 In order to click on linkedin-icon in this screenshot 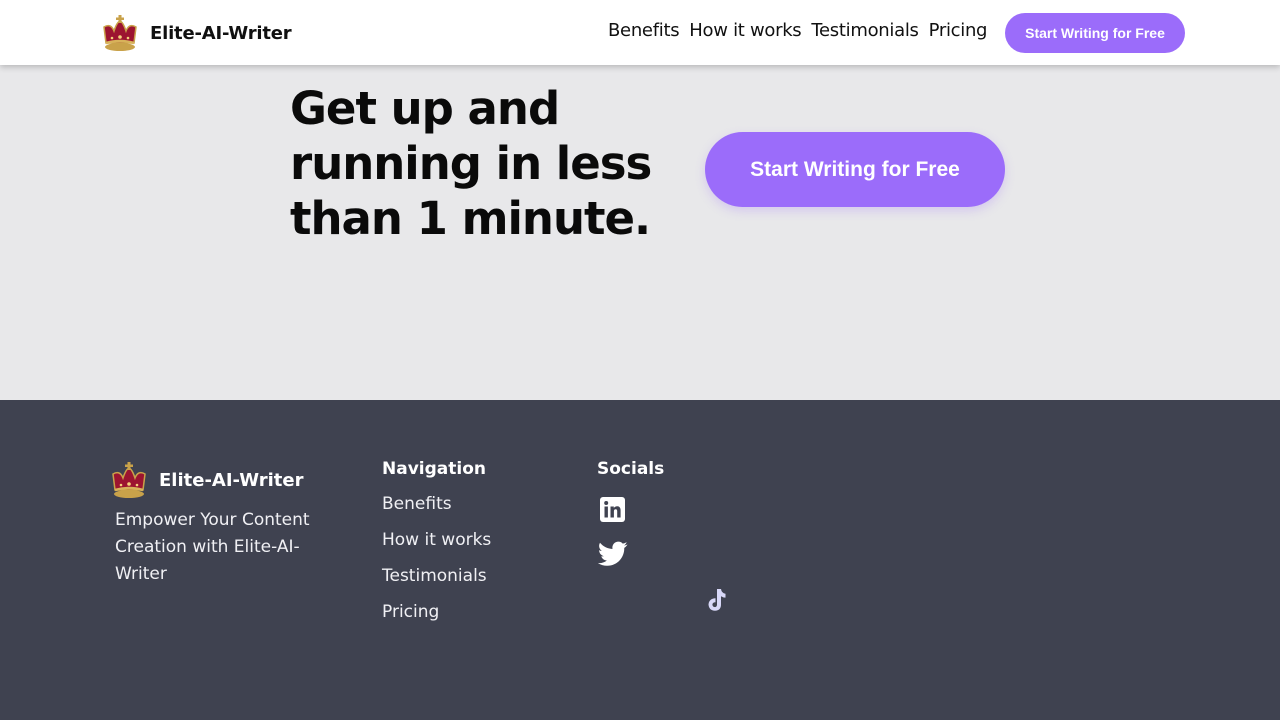, I will do `click(612, 509)`.